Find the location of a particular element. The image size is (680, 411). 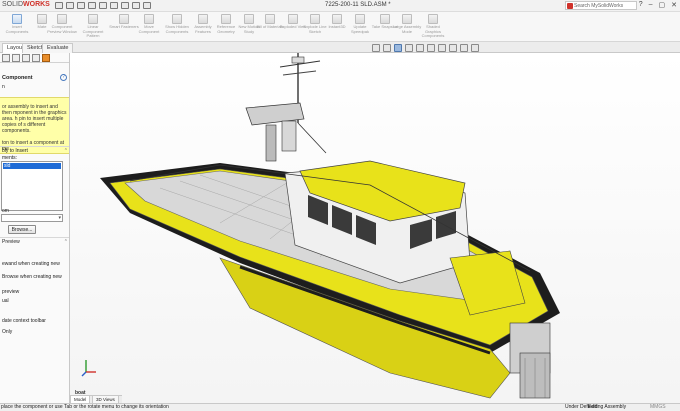

section-view-icon is located at coordinates (398, 48).